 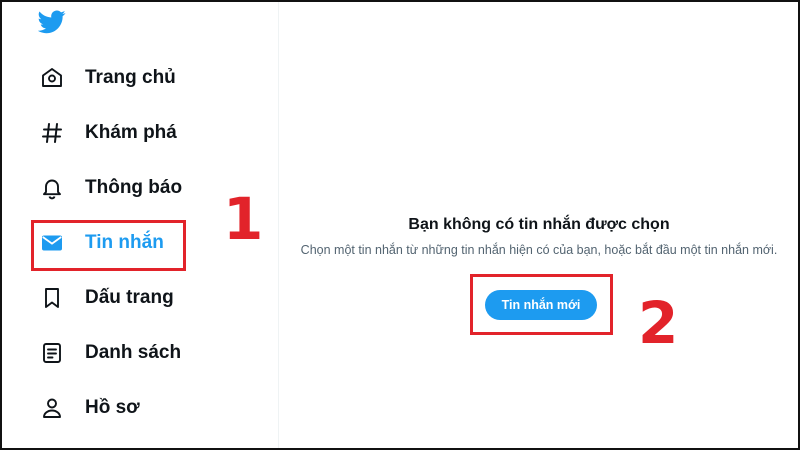 I want to click on twitter-bird-icon, so click(x=51, y=22).